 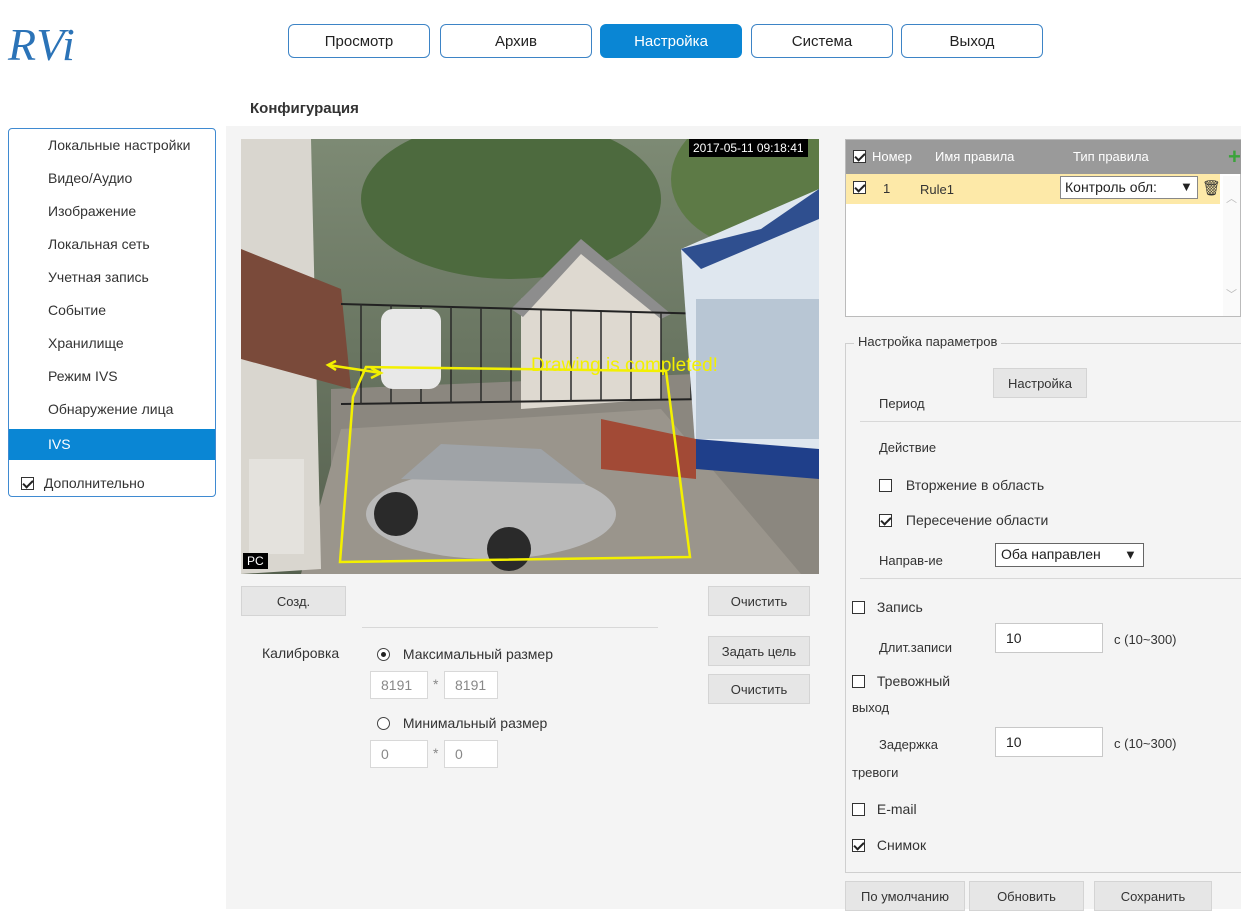 I want to click on save-button: Сохранить, so click(x=1153, y=896).